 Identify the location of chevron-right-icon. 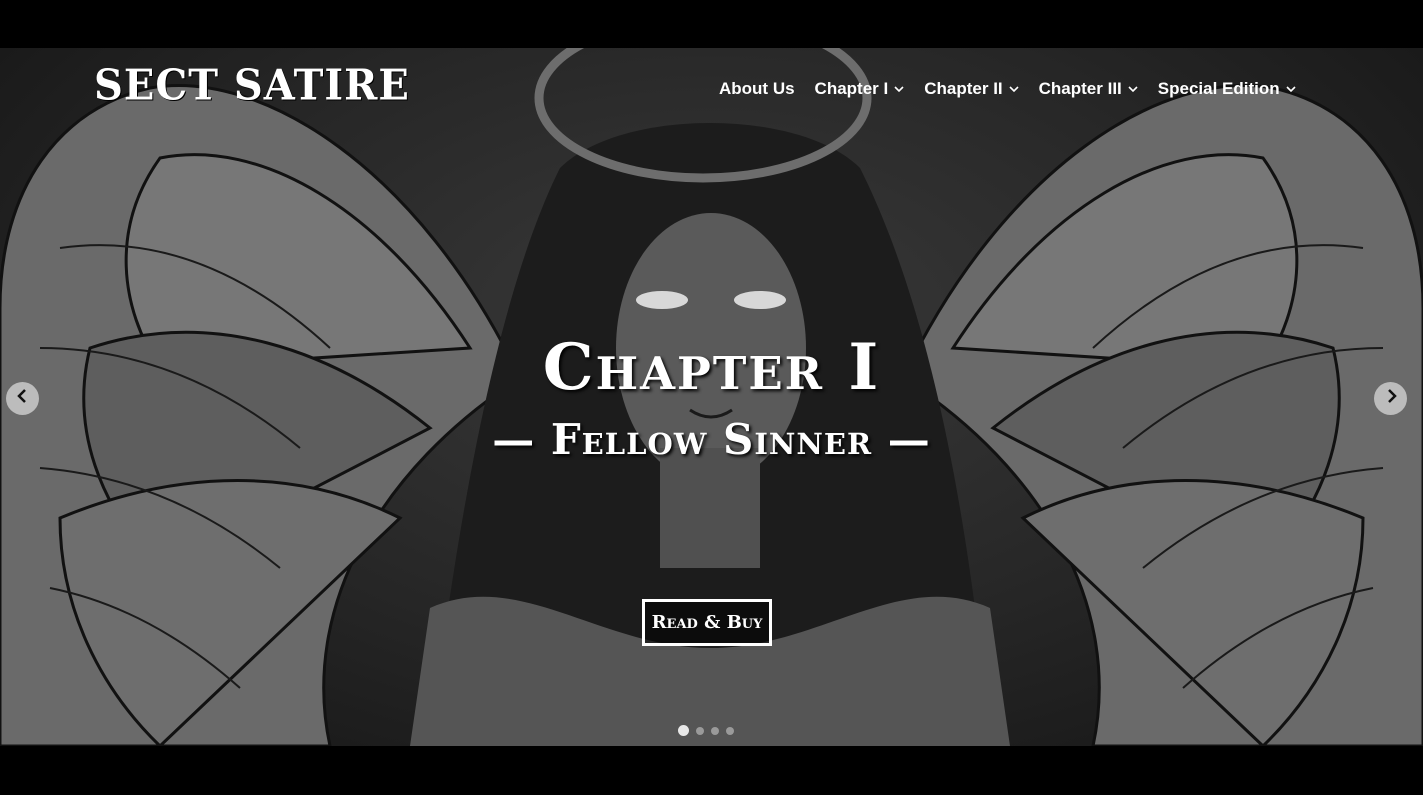
(1391, 398).